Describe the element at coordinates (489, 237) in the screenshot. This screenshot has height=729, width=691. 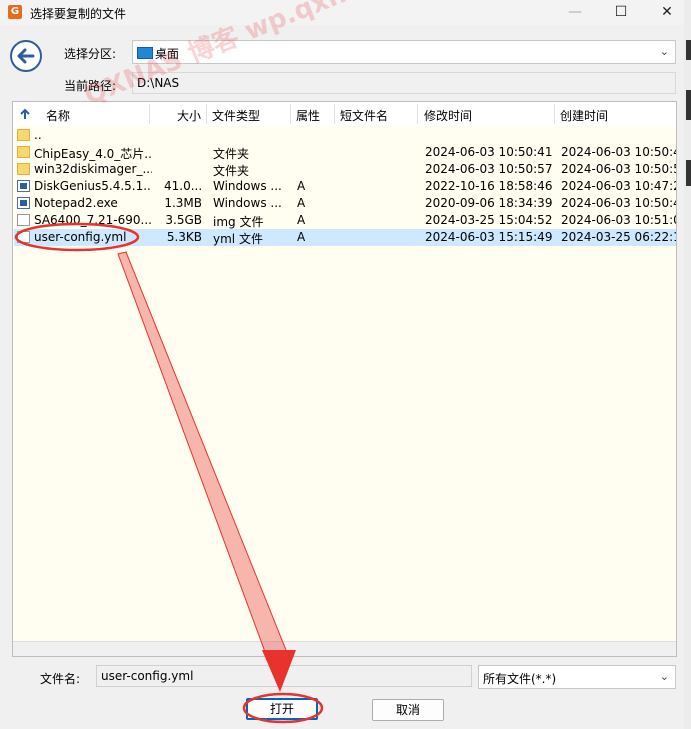
I see `file-modified: 2024-06-03 15:15:49` at that location.